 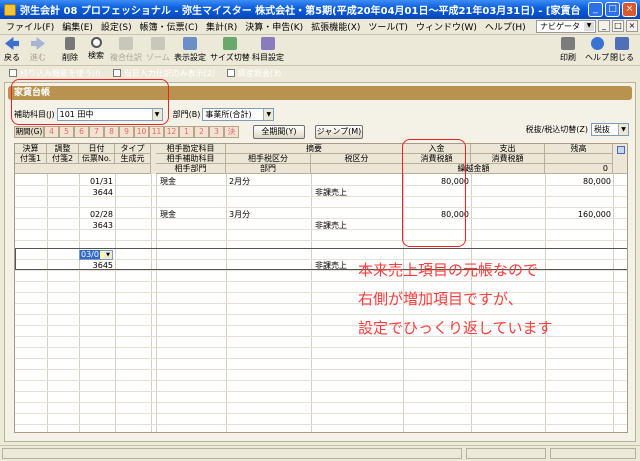 I want to click on next-arrow-icon, so click(x=38, y=43).